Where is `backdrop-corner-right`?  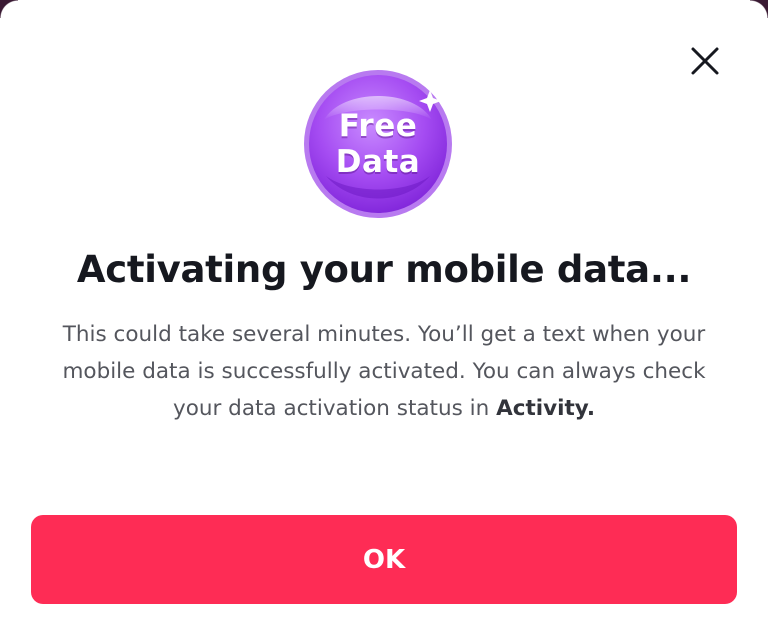
backdrop-corner-right is located at coordinates (759, 9).